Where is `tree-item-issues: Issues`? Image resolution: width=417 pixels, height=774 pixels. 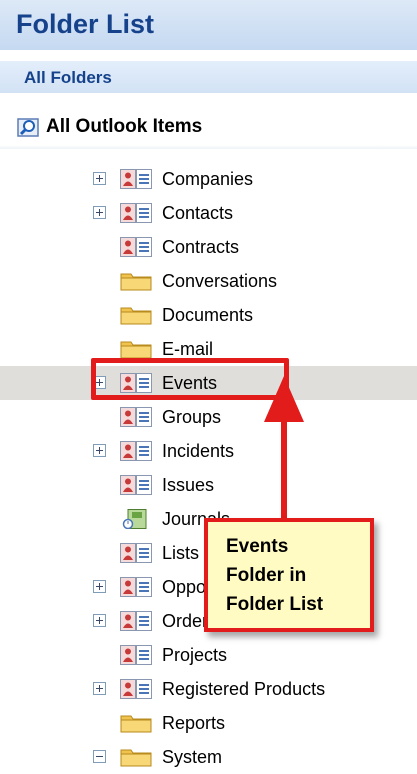 tree-item-issues: Issues is located at coordinates (208, 485).